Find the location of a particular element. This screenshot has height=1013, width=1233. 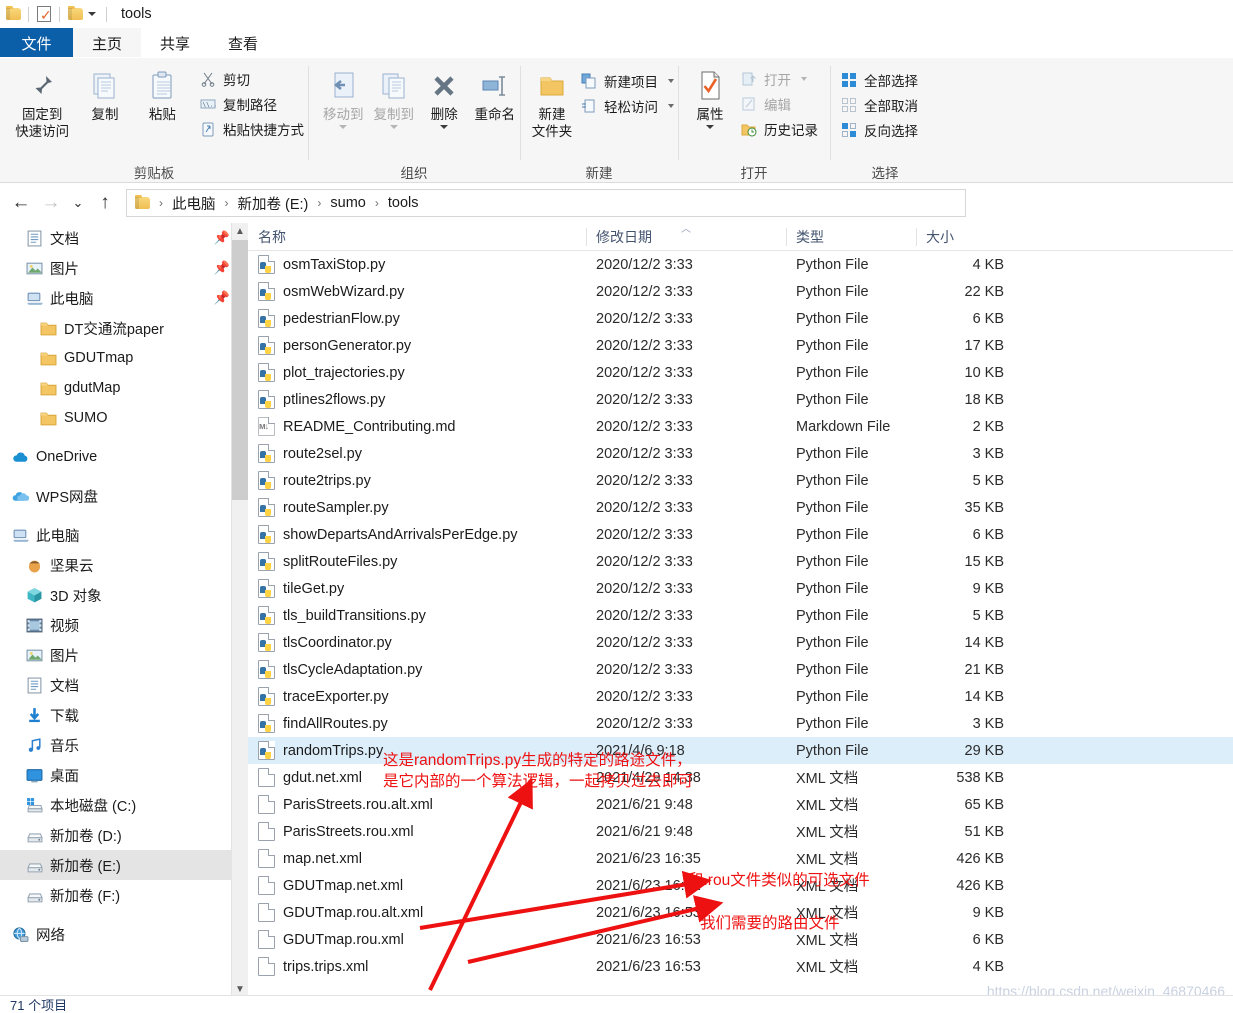

back-button: ← is located at coordinates (21, 203).